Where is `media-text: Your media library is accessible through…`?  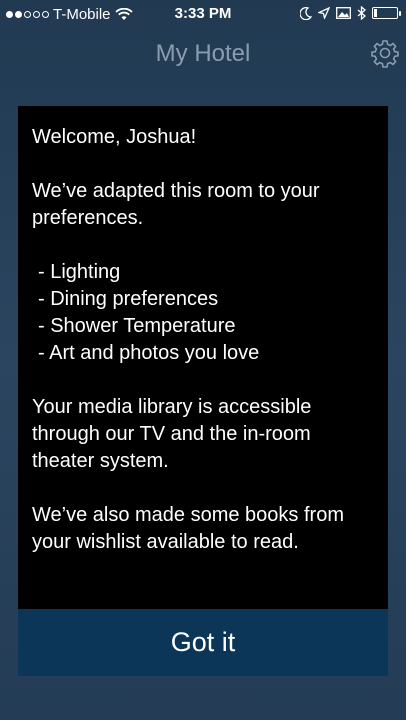 media-text: Your media library is accessible through… is located at coordinates (172, 434).